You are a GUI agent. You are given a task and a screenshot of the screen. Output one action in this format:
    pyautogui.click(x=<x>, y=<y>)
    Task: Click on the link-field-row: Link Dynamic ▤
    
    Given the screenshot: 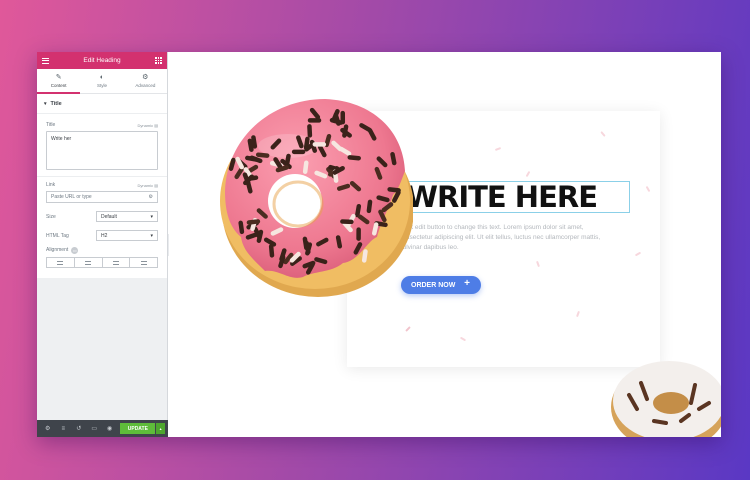 What is the action you would take?
    pyautogui.click(x=102, y=185)
    